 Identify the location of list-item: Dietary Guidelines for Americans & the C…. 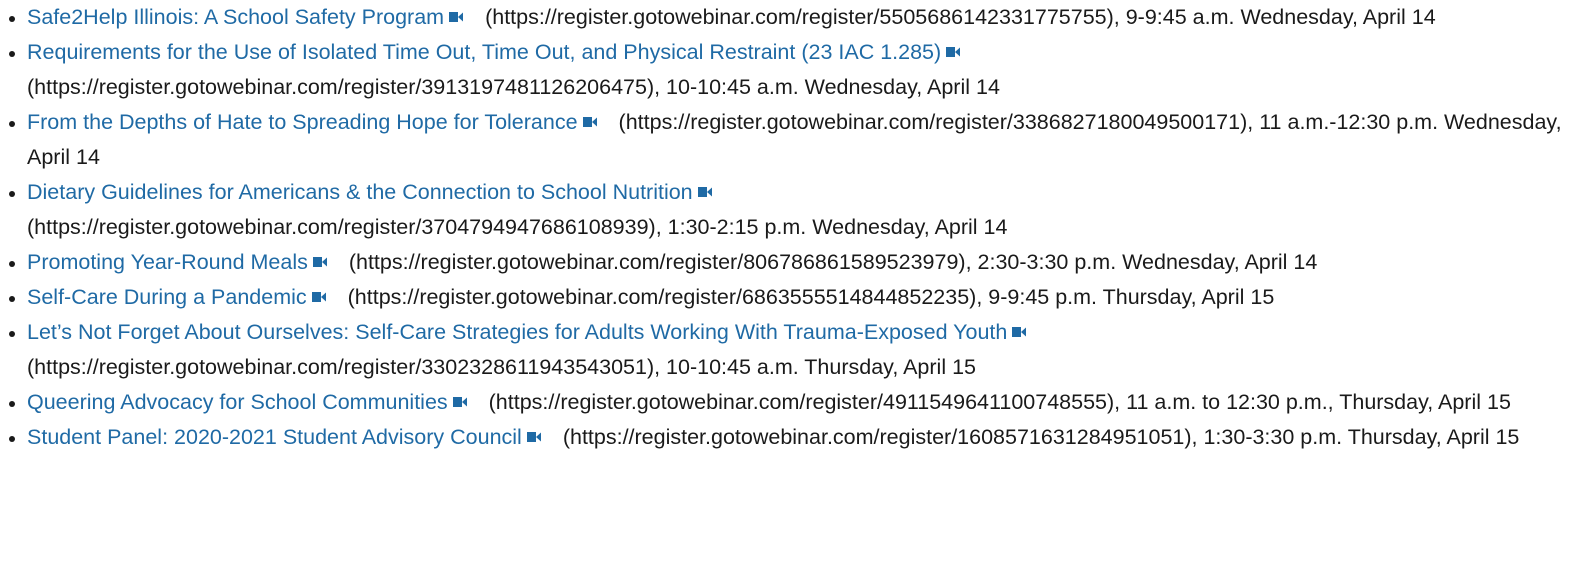
(793, 210).